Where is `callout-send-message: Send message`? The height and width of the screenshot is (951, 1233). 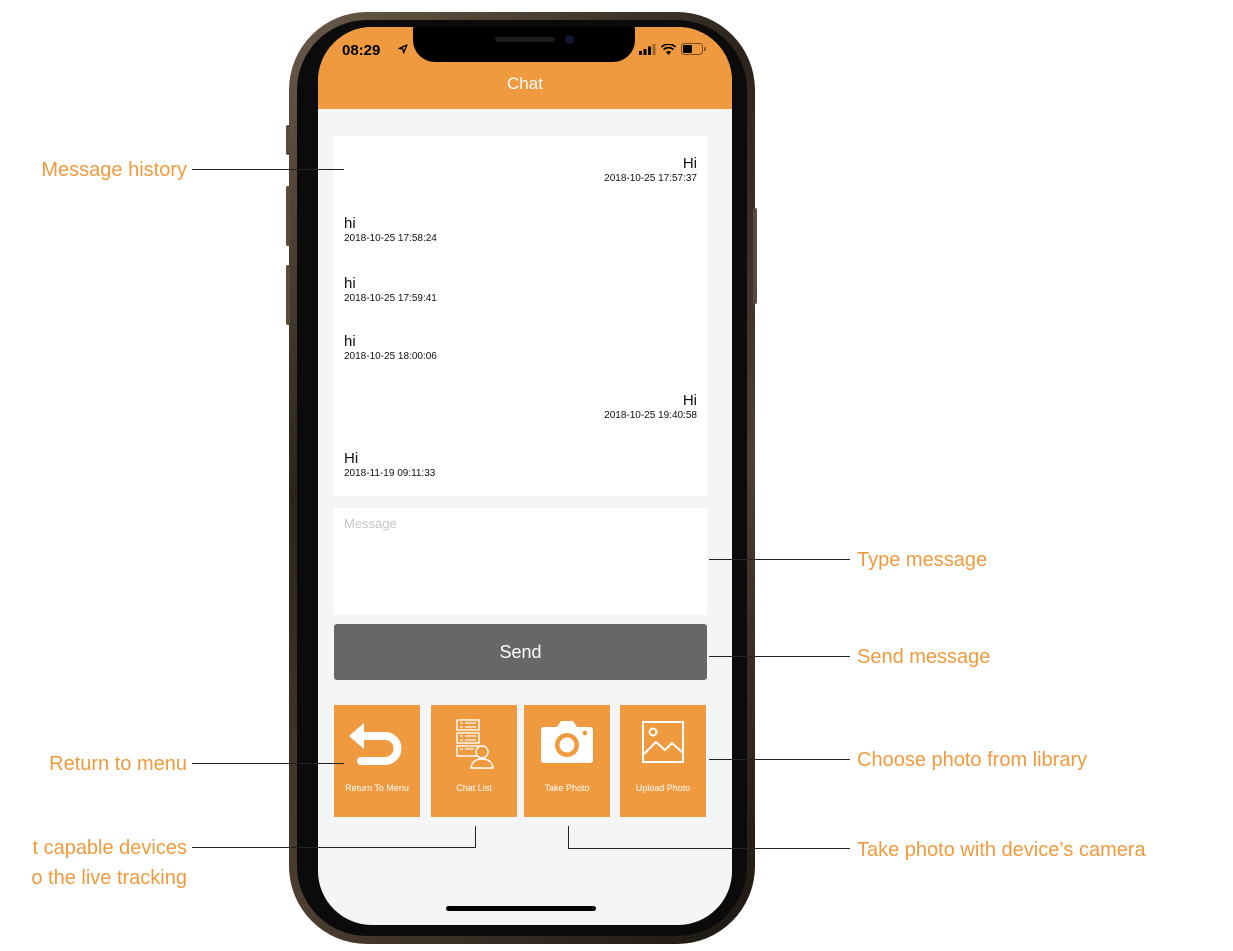 callout-send-message: Send message is located at coordinates (924, 657).